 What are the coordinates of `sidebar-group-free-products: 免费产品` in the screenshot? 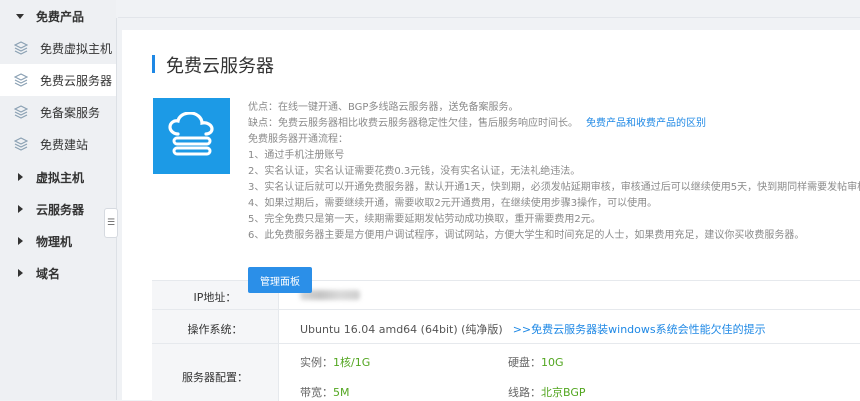 It's located at (58, 16).